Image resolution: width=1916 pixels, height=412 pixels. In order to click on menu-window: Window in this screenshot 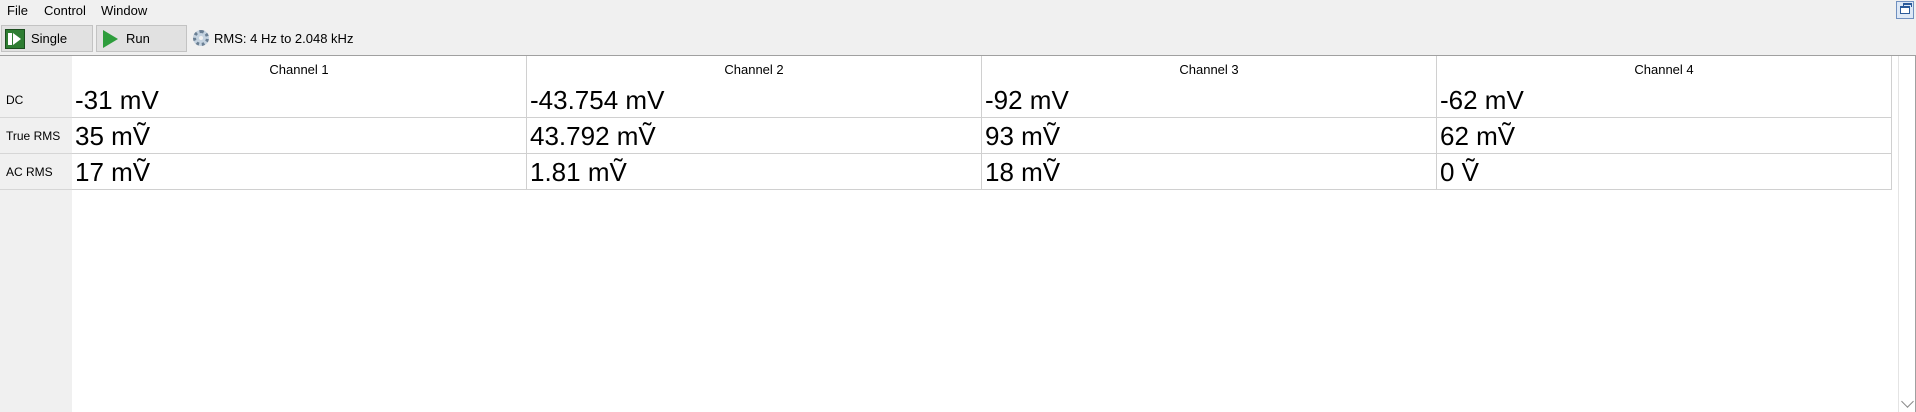, I will do `click(124, 10)`.